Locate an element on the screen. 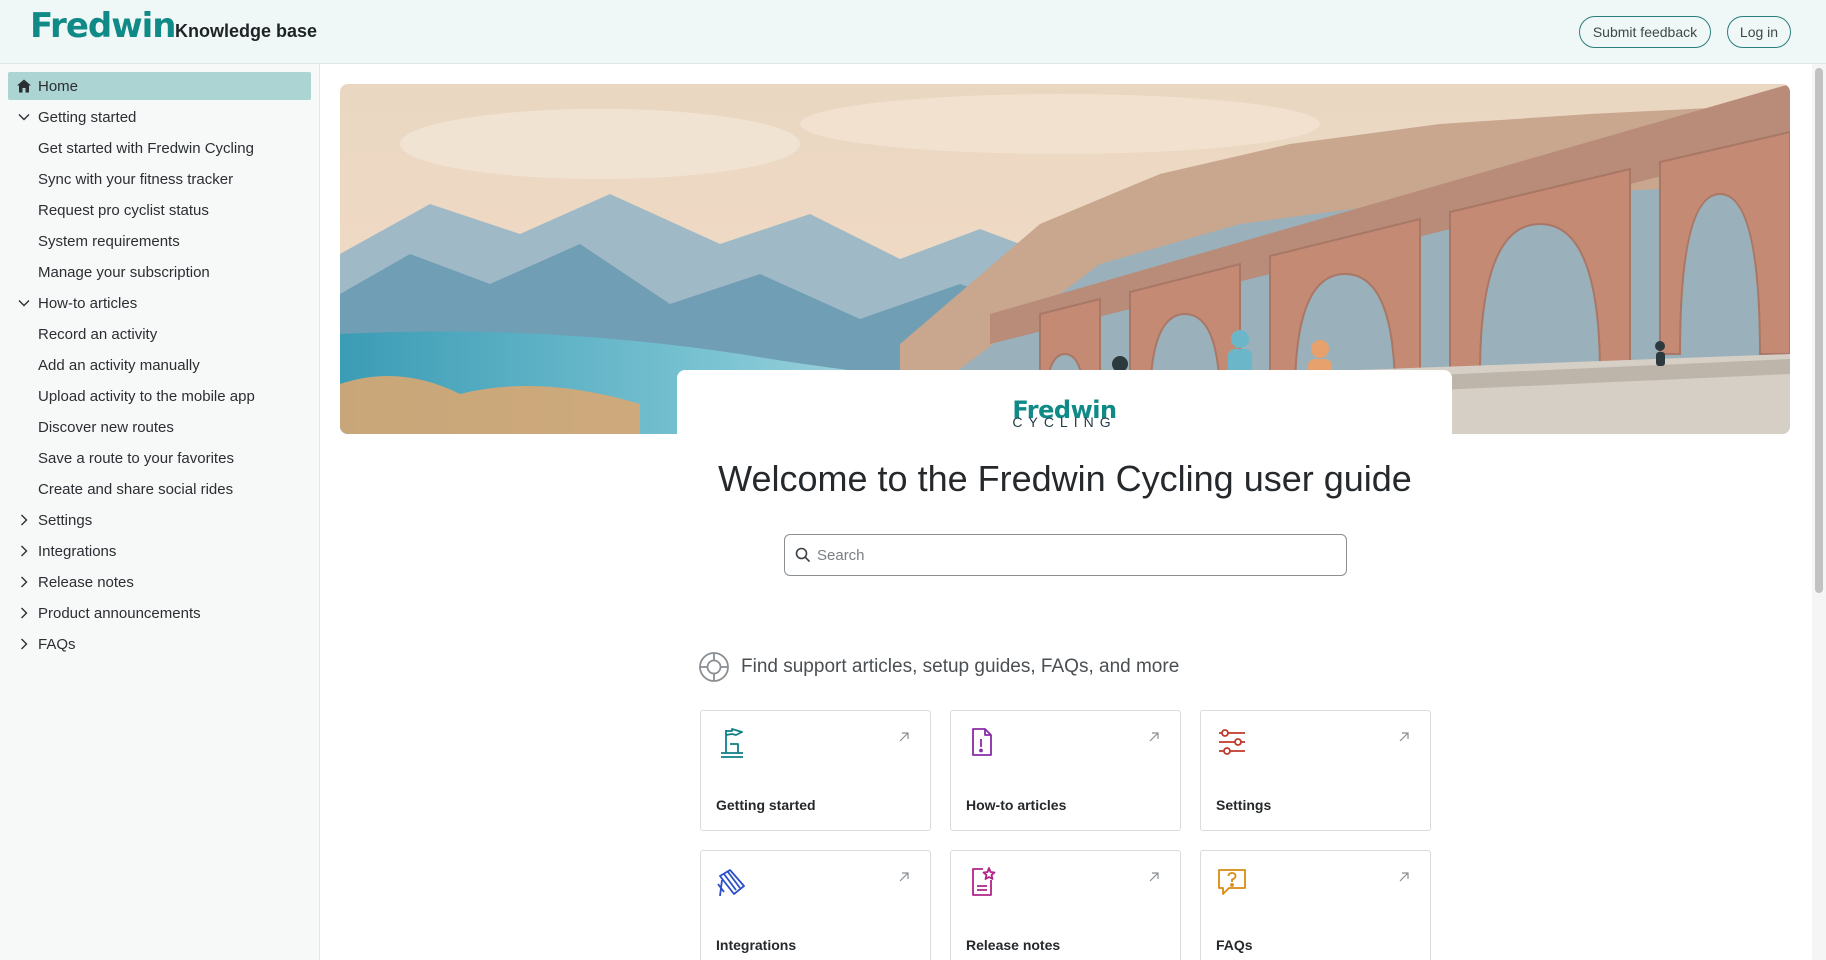  home-icon is located at coordinates (24, 86).